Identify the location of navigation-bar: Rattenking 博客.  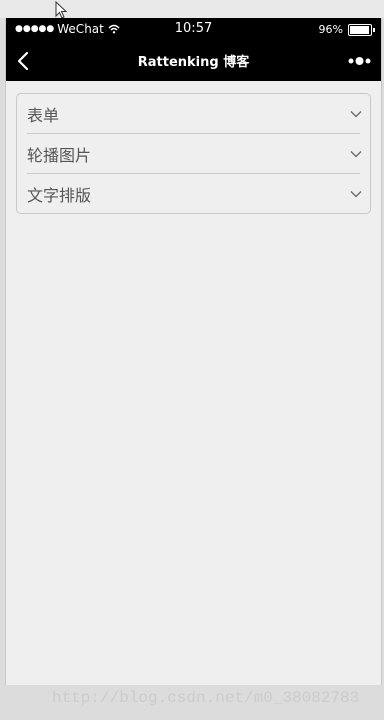
(193, 60).